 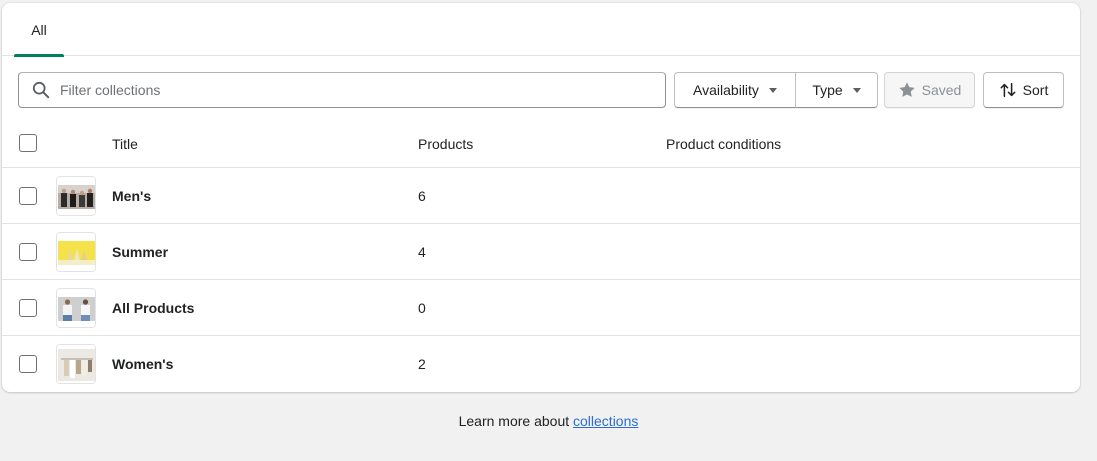 I want to click on active-tab-indicator, so click(x=39, y=55).